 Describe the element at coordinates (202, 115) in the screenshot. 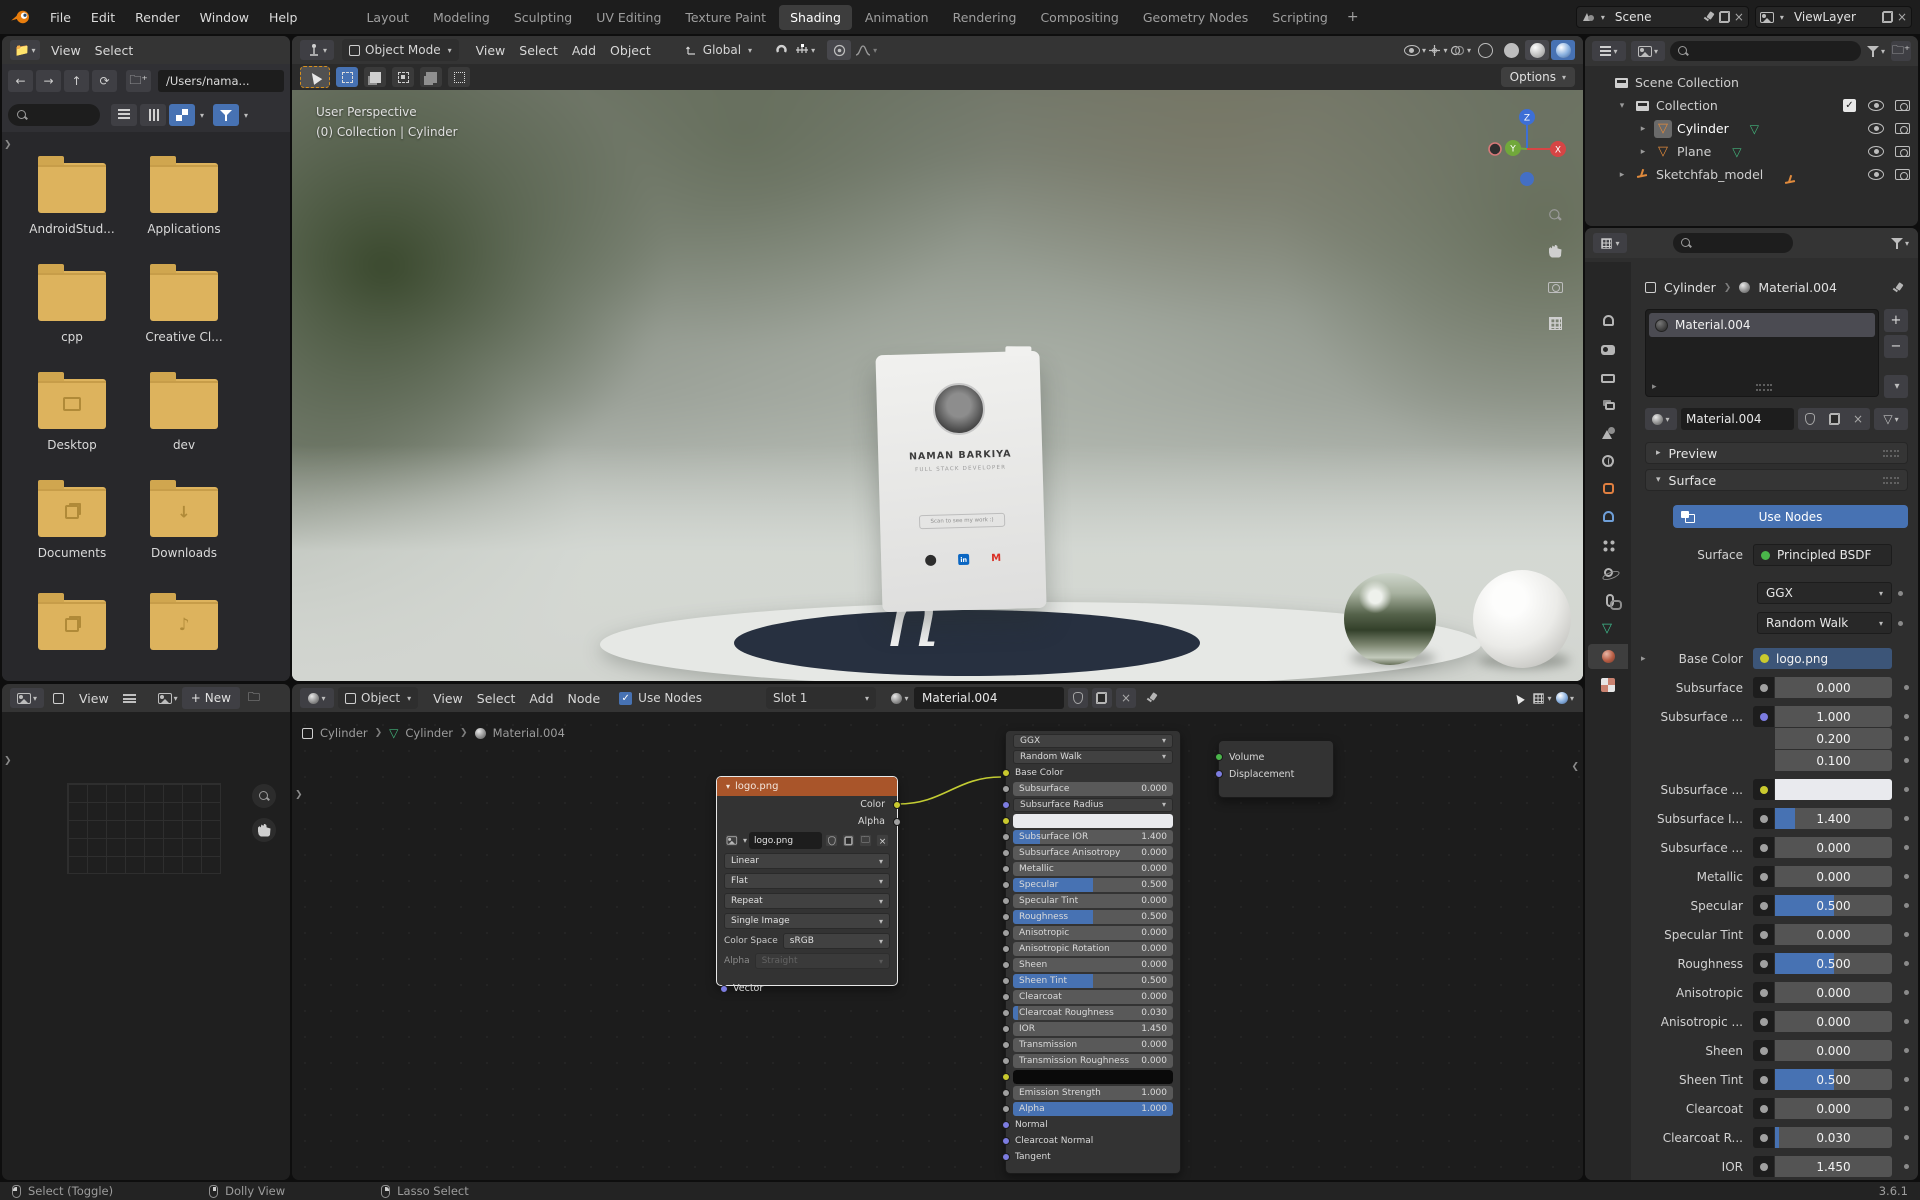

I see `display-size-chevron: ▾` at that location.